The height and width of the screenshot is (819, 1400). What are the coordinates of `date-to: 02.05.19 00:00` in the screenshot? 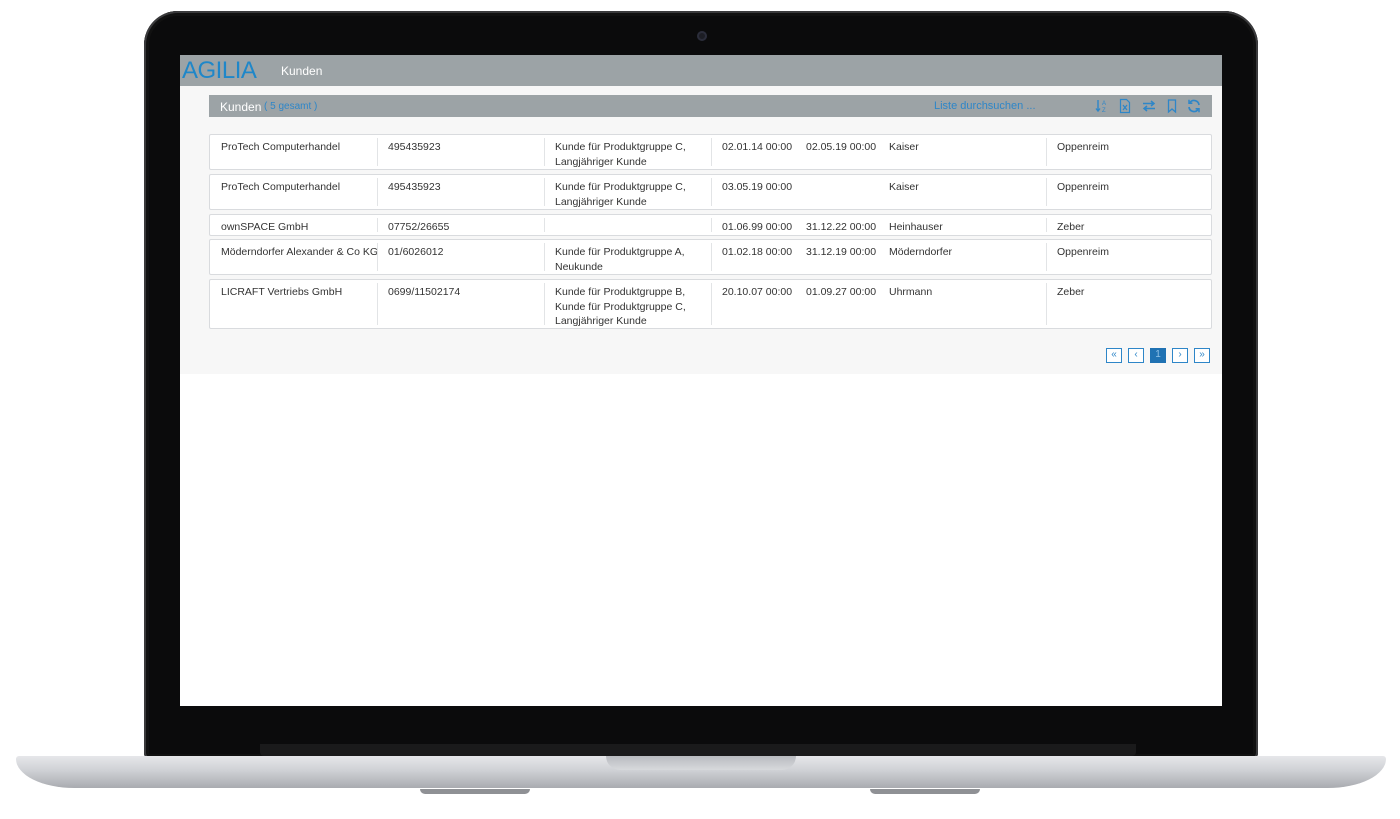 It's located at (841, 147).